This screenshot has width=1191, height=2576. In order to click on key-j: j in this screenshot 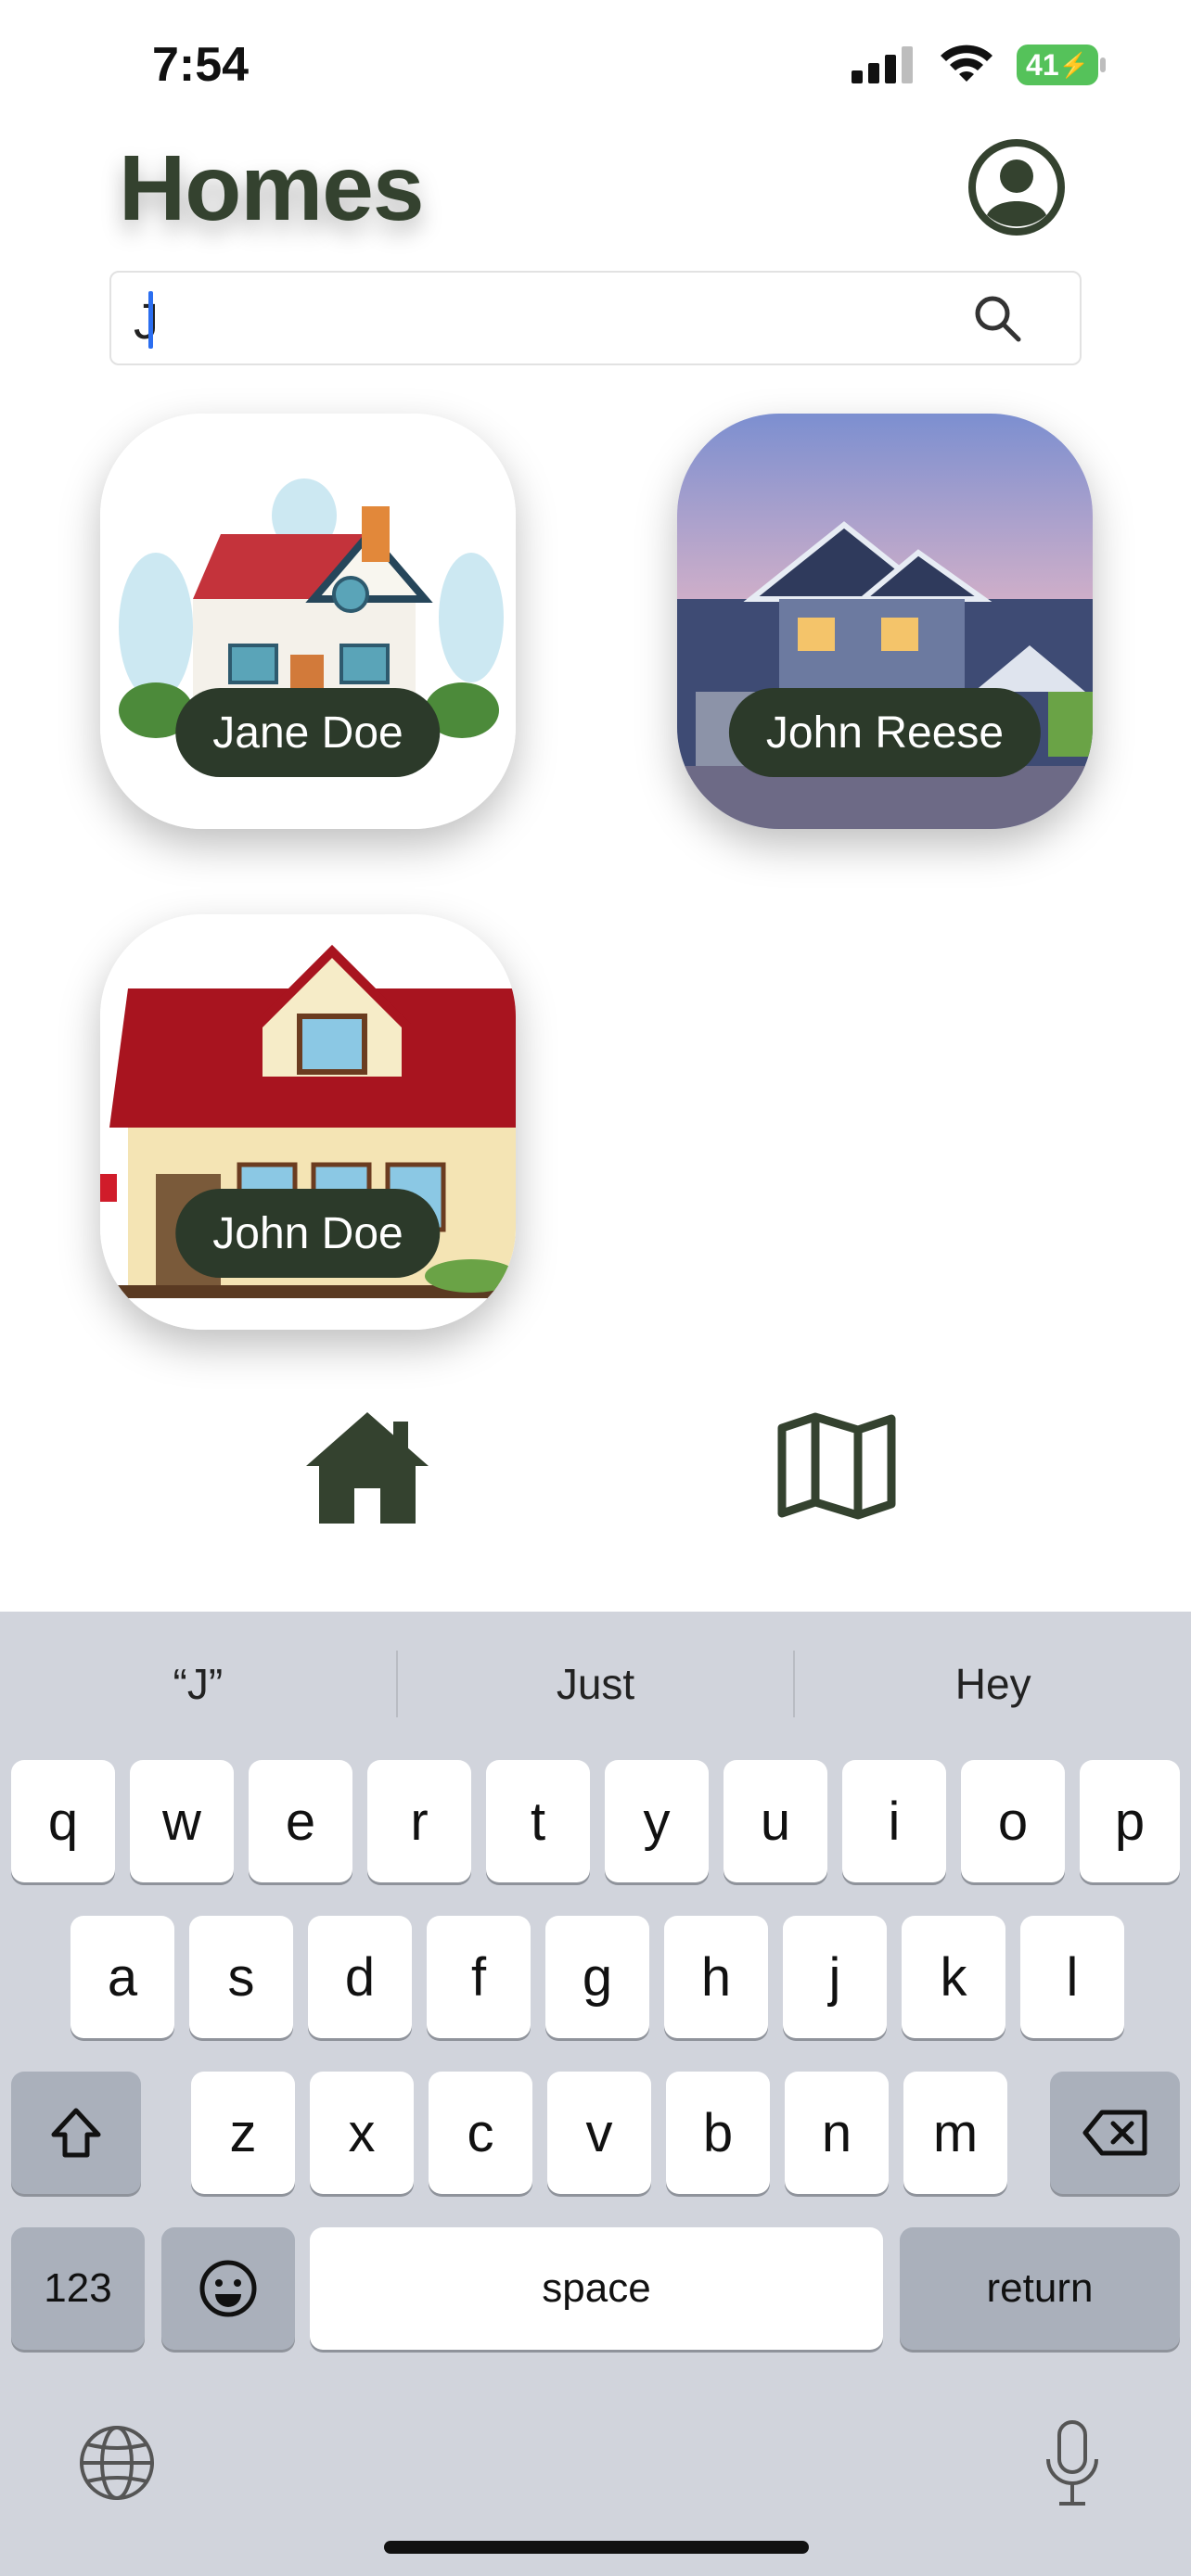, I will do `click(835, 1977)`.